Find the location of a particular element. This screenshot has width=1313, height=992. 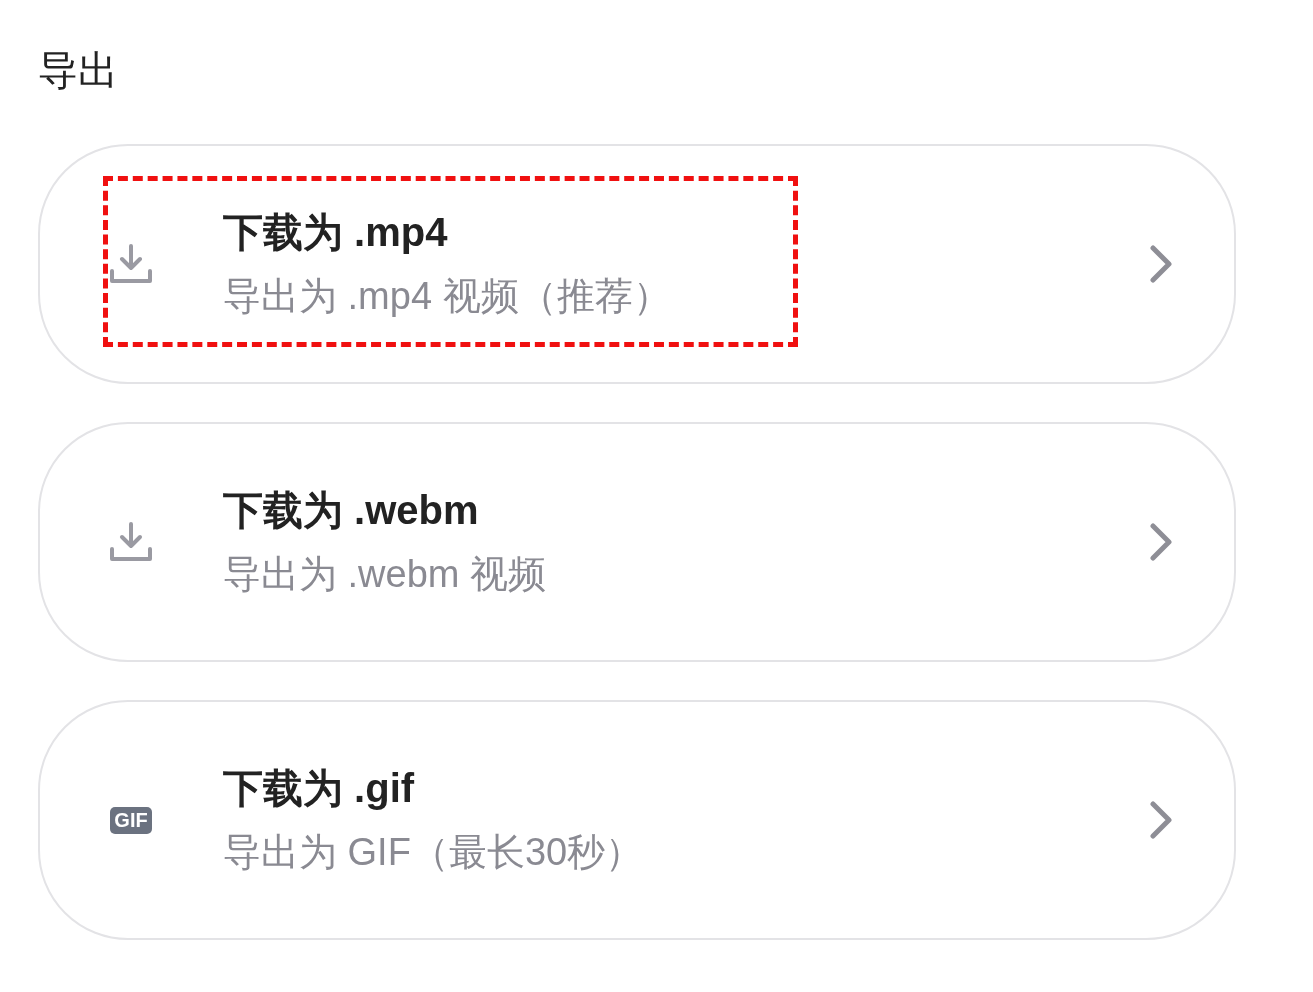

option-title: 下载为 .gif is located at coordinates (319, 788).